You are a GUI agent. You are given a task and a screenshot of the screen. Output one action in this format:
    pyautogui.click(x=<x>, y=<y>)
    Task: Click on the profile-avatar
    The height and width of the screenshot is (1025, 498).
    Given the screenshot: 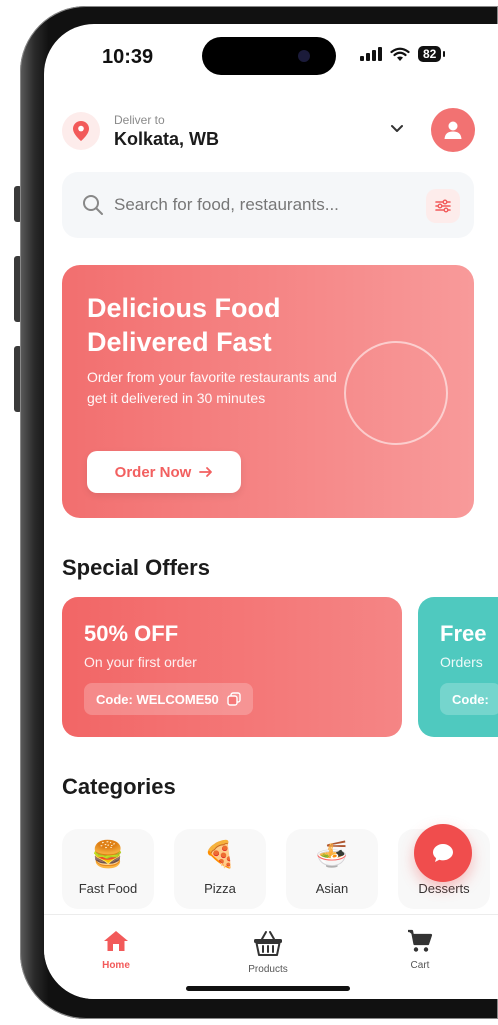 What is the action you would take?
    pyautogui.click(x=453, y=130)
    